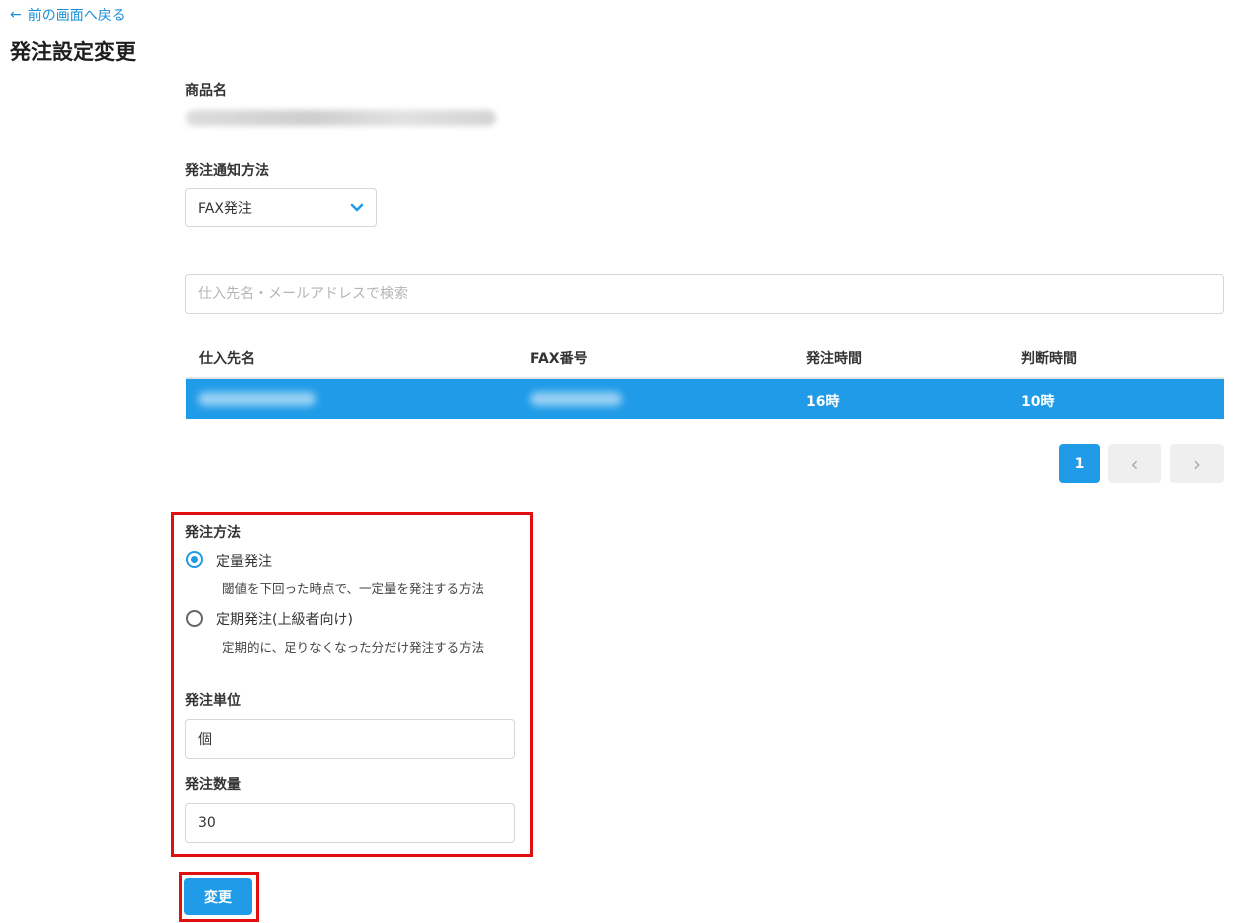 The width and height of the screenshot is (1234, 923). I want to click on product-name-value-redacted, so click(341, 118).